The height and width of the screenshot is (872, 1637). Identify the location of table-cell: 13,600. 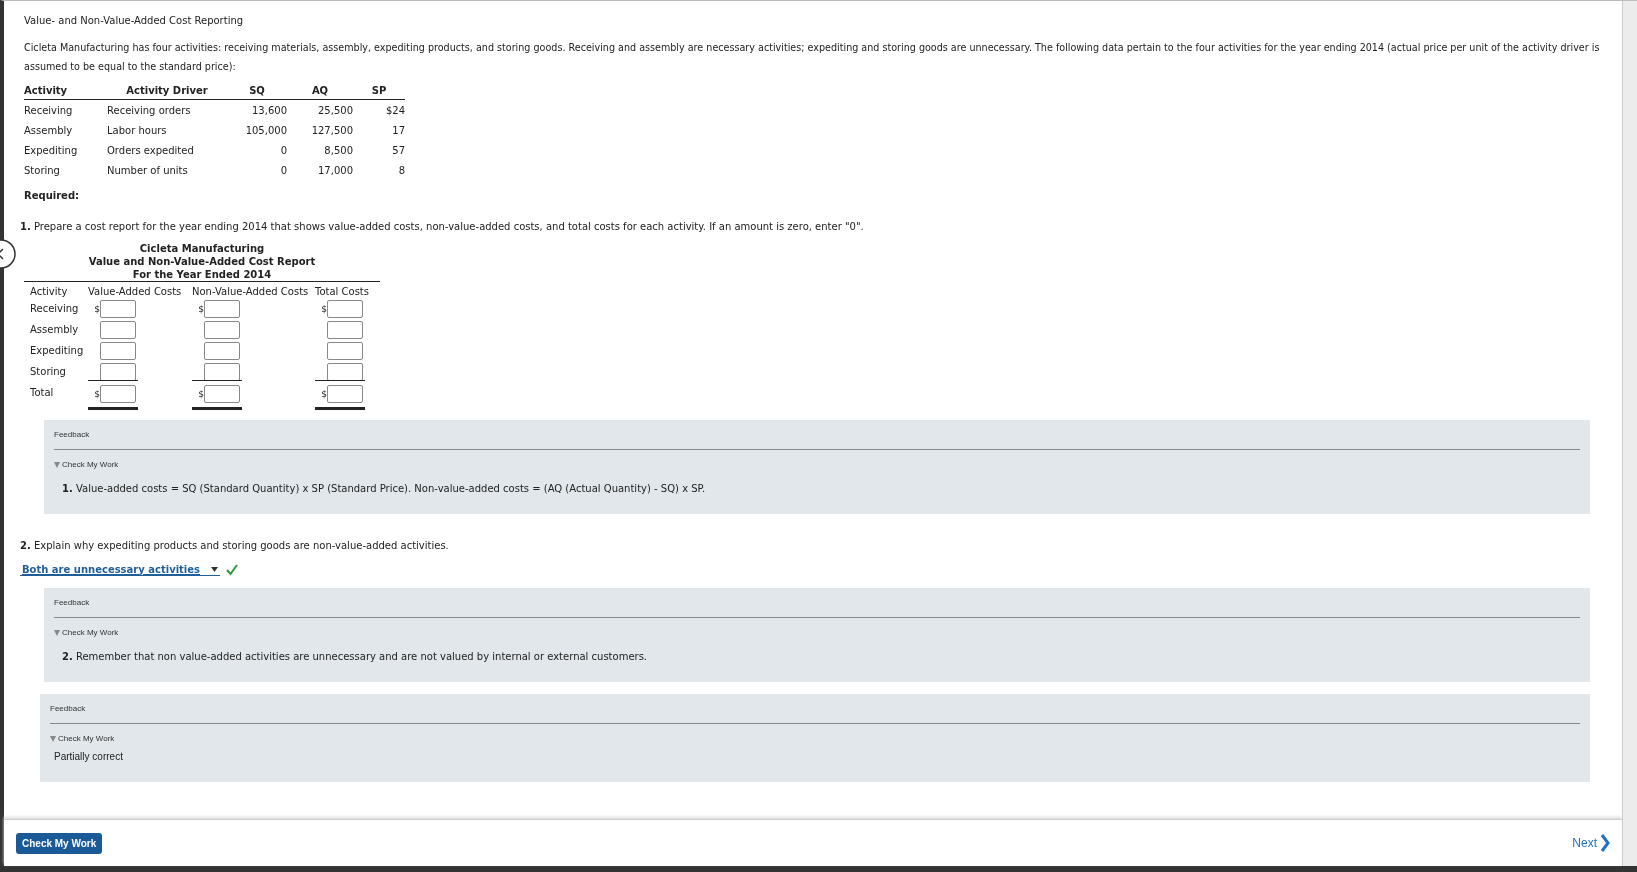
(269, 110).